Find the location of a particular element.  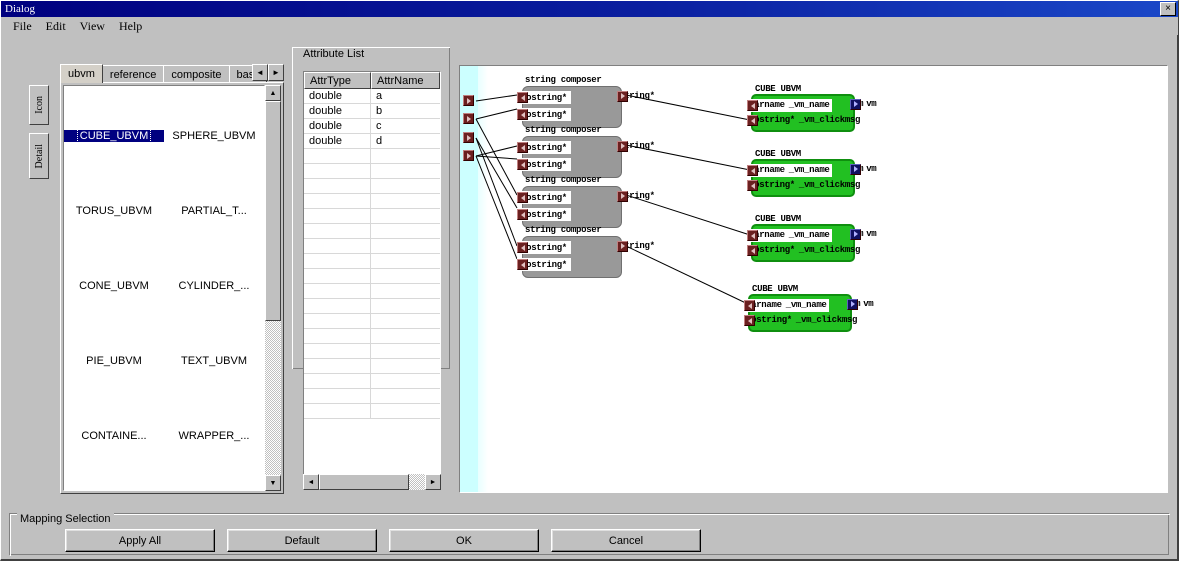

side-tab-detail: Detail is located at coordinates (39, 156).